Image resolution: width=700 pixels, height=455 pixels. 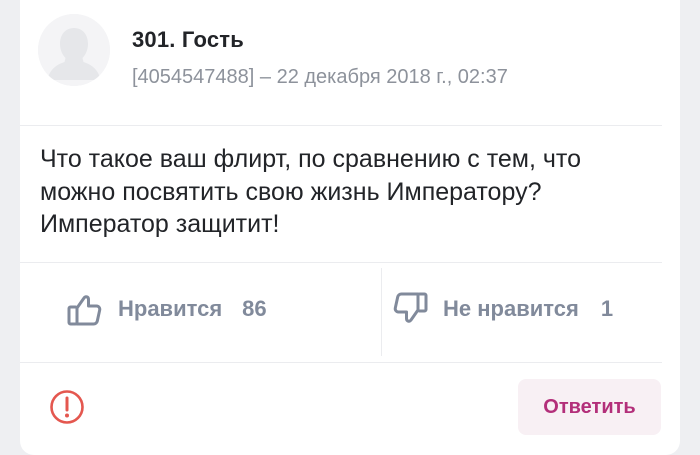 What do you see at coordinates (341, 125) in the screenshot?
I see `header-divider` at bounding box center [341, 125].